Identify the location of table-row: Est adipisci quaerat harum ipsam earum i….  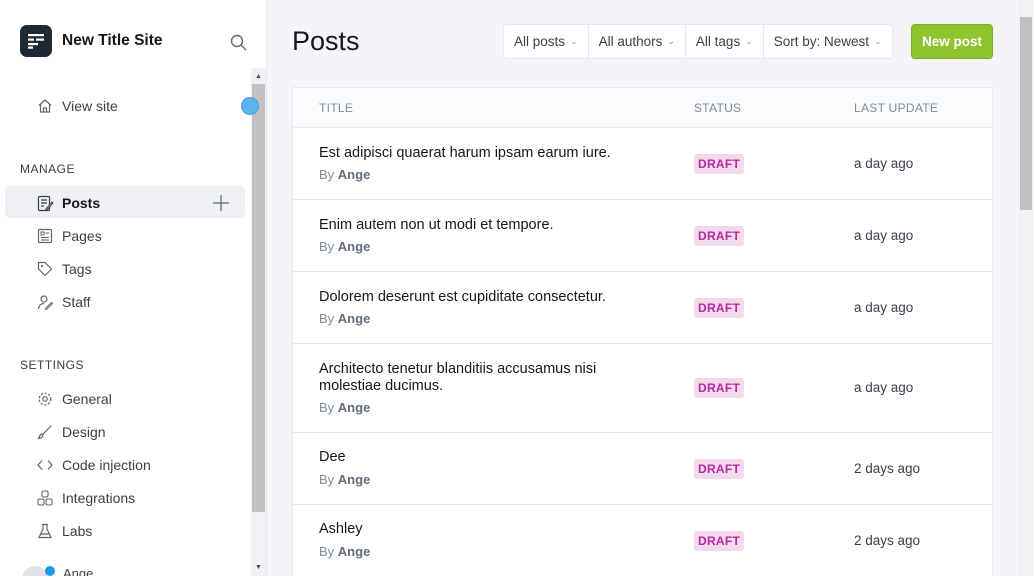
(642, 164).